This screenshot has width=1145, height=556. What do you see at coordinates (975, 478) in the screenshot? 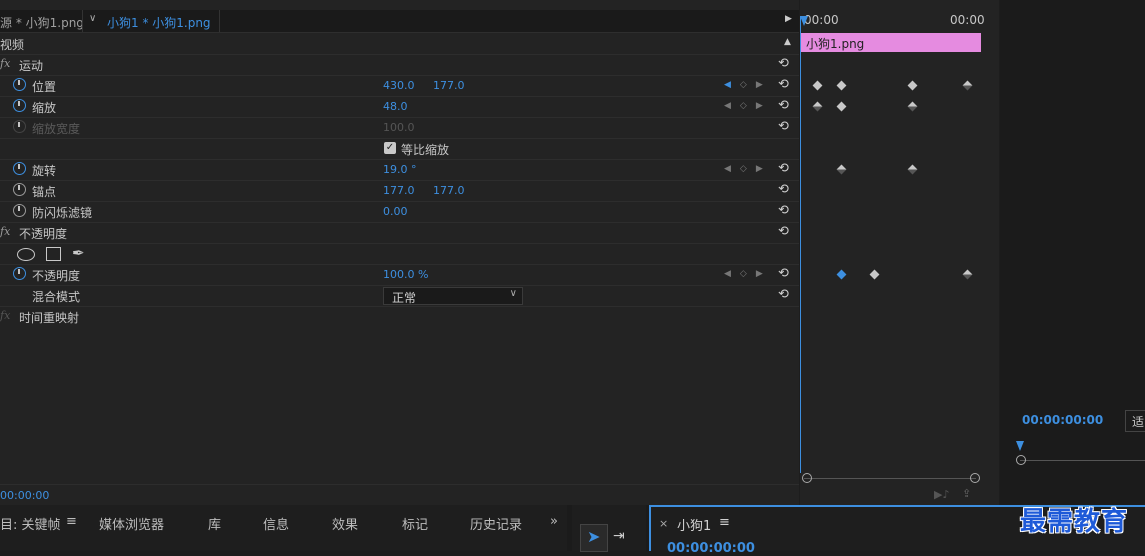
I see `zoom-handle-right` at bounding box center [975, 478].